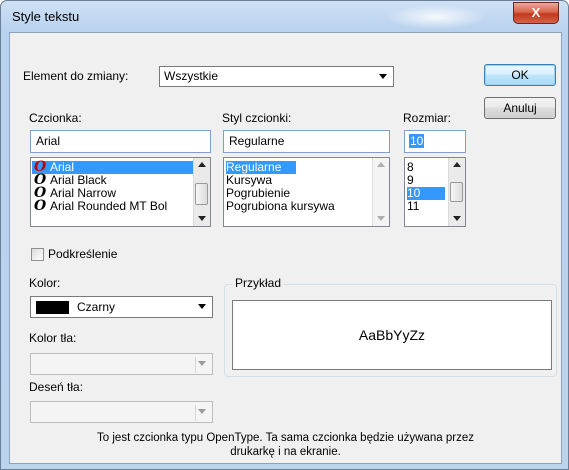 The height and width of the screenshot is (470, 569). I want to click on window-title: Style tekstu, so click(46, 16).